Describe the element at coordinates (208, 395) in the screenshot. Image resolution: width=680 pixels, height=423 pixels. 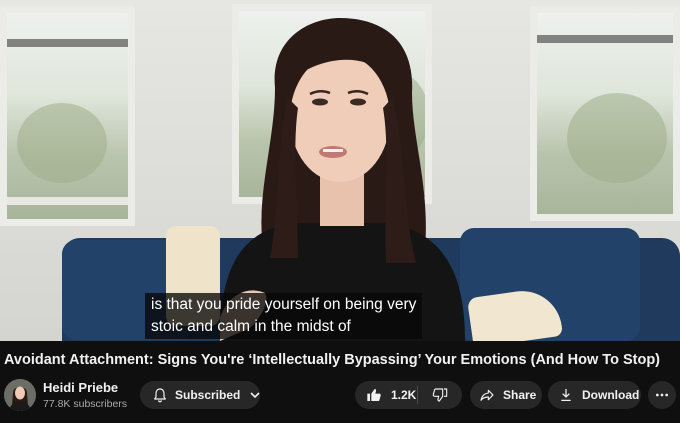
I see `subscribed-label: Subscribed` at that location.